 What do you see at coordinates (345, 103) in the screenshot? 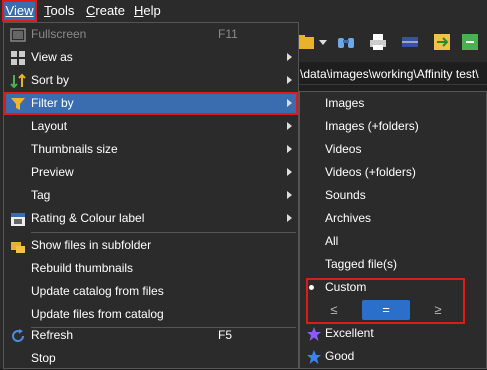
I see `filter-item-label: Images` at bounding box center [345, 103].